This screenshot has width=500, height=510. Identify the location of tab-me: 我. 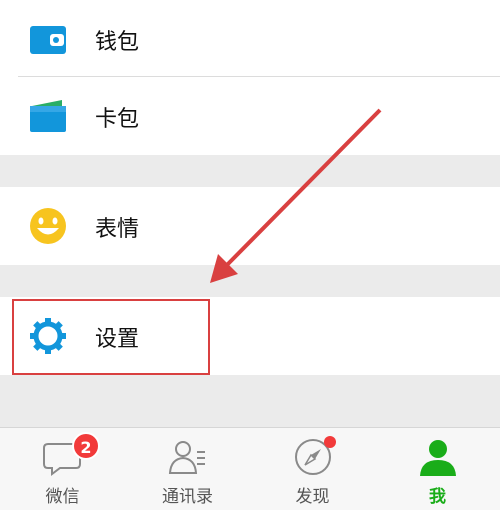
(437, 469).